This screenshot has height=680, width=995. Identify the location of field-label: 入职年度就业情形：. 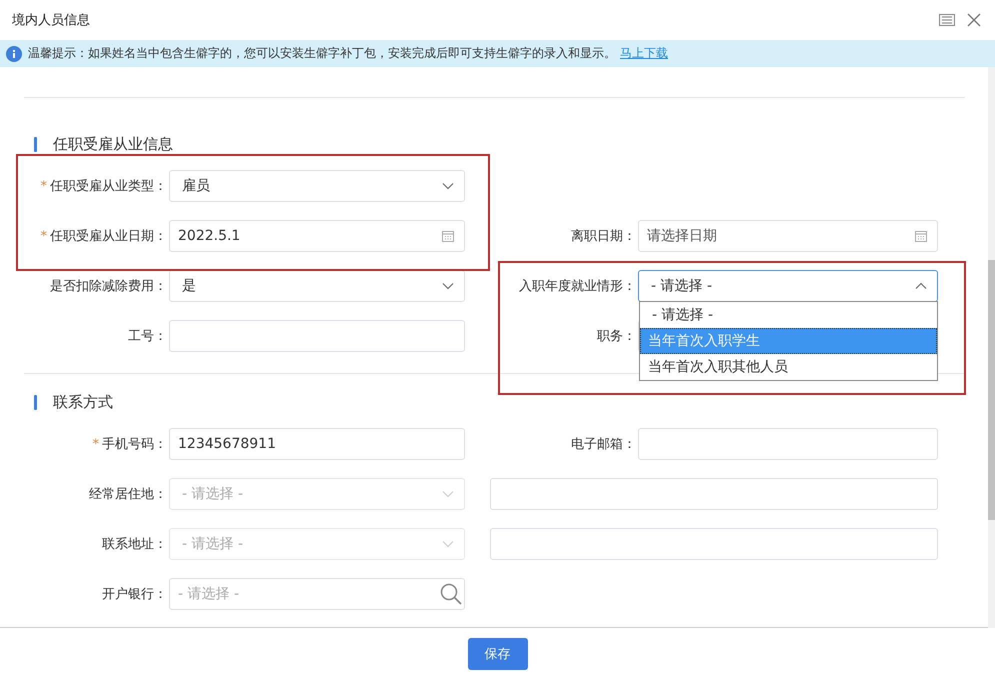
(577, 286).